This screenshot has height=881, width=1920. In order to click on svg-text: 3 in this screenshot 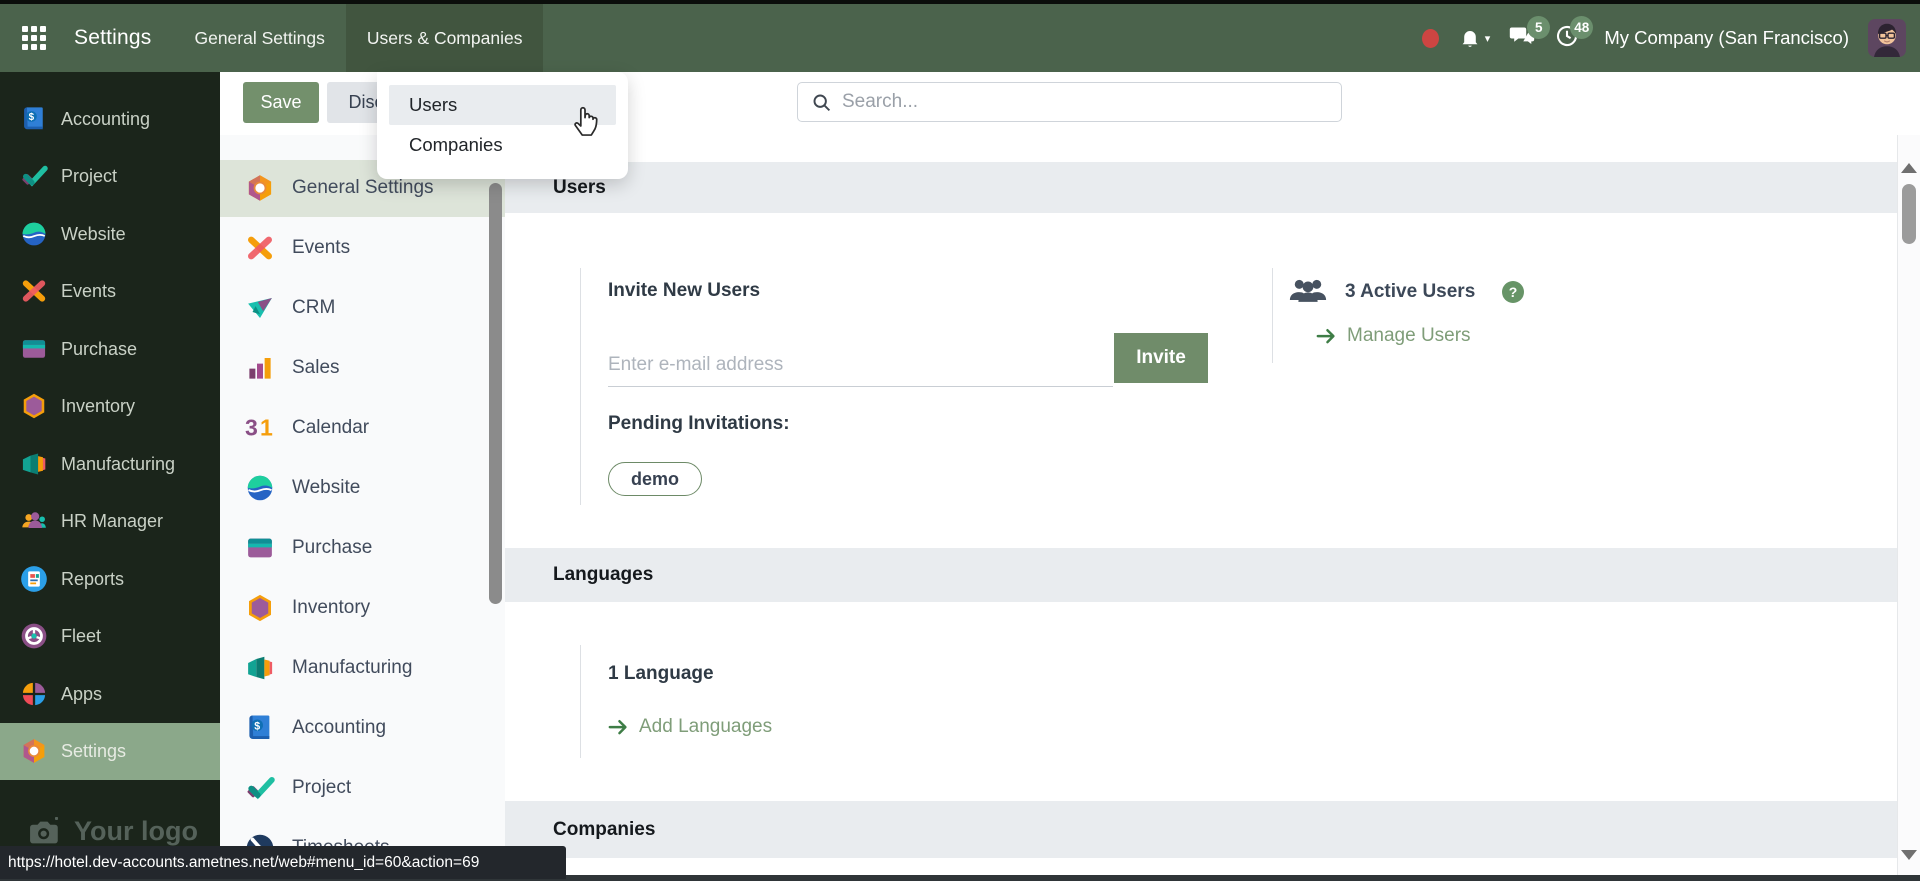, I will do `click(251, 427)`.